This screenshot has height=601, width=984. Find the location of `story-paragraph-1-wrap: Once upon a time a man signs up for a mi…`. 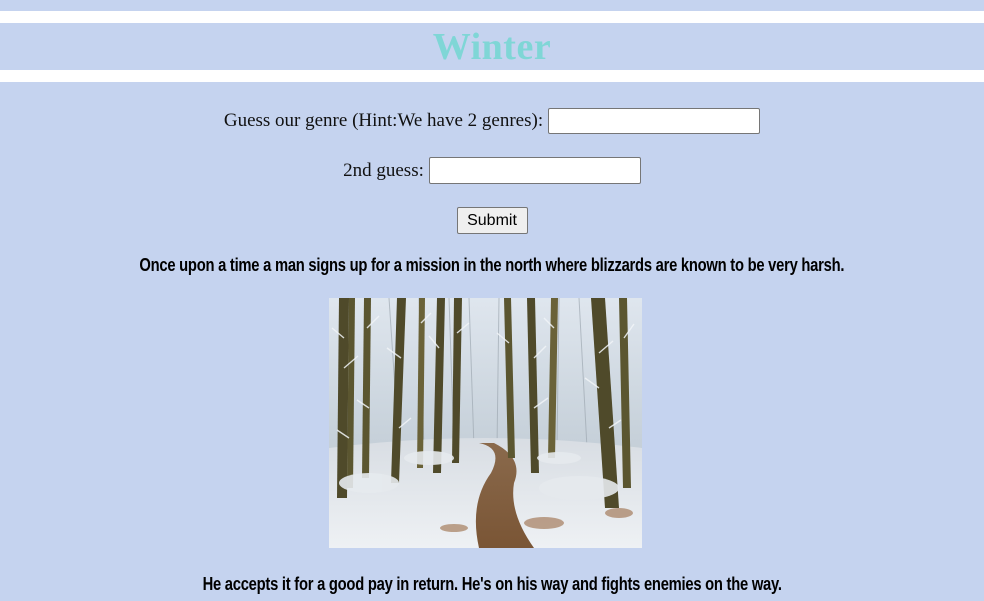

story-paragraph-1-wrap: Once upon a time a man signs up for a mi… is located at coordinates (492, 265).